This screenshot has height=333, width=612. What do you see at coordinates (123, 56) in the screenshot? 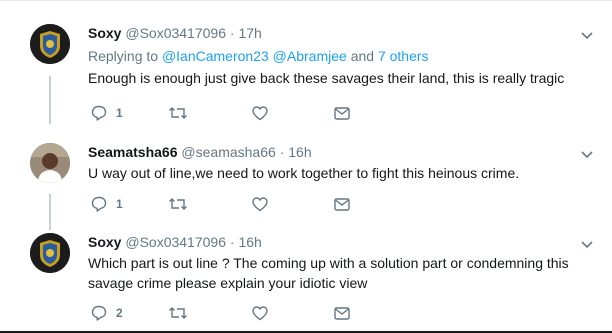
I see `replying-to-label: Replying to` at bounding box center [123, 56].